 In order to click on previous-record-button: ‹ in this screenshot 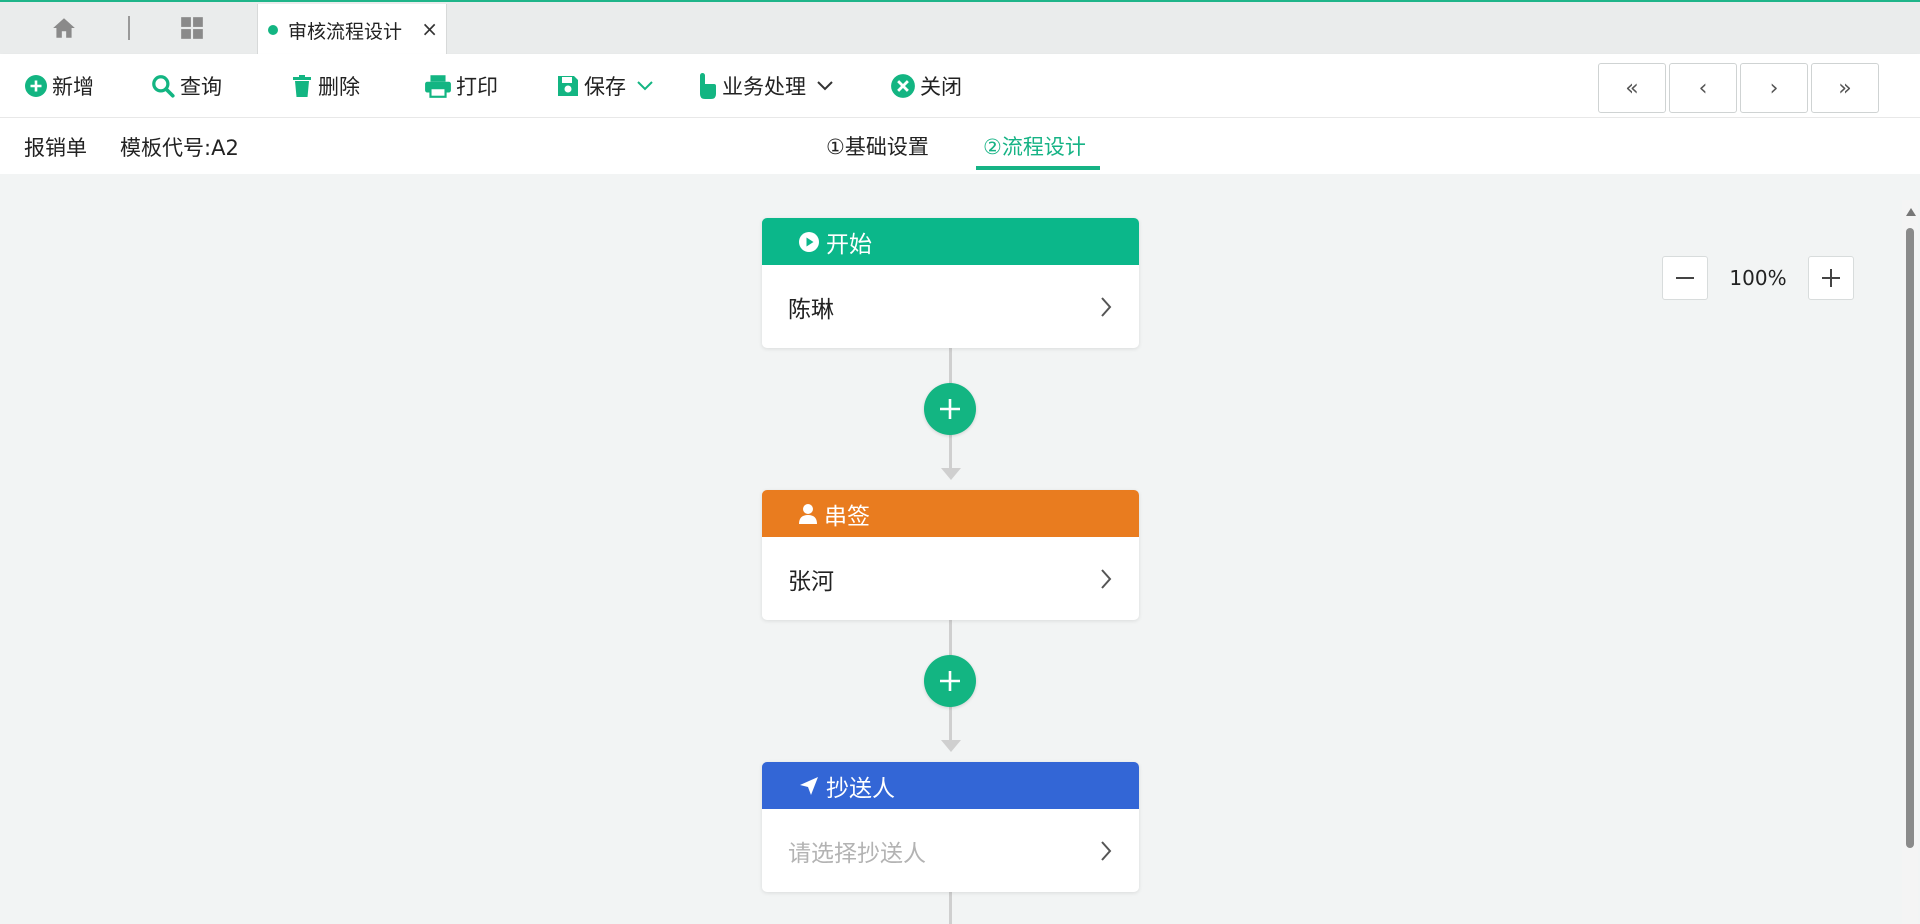, I will do `click(1703, 88)`.